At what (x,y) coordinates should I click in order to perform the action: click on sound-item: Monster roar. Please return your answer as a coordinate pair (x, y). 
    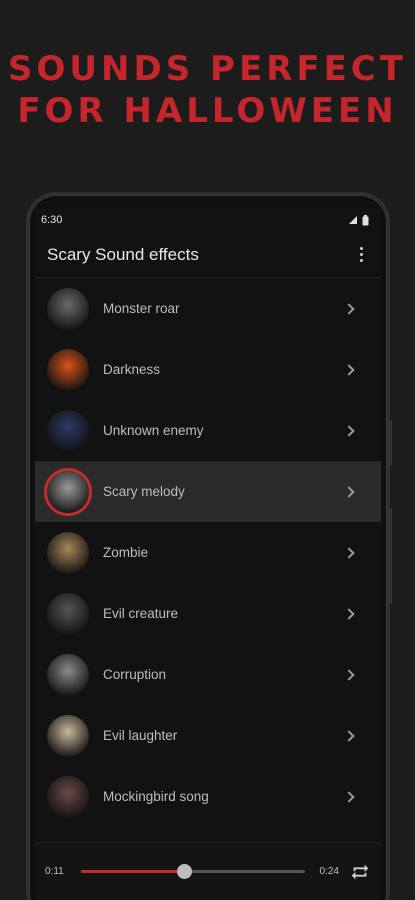
    Looking at the image, I should click on (208, 308).